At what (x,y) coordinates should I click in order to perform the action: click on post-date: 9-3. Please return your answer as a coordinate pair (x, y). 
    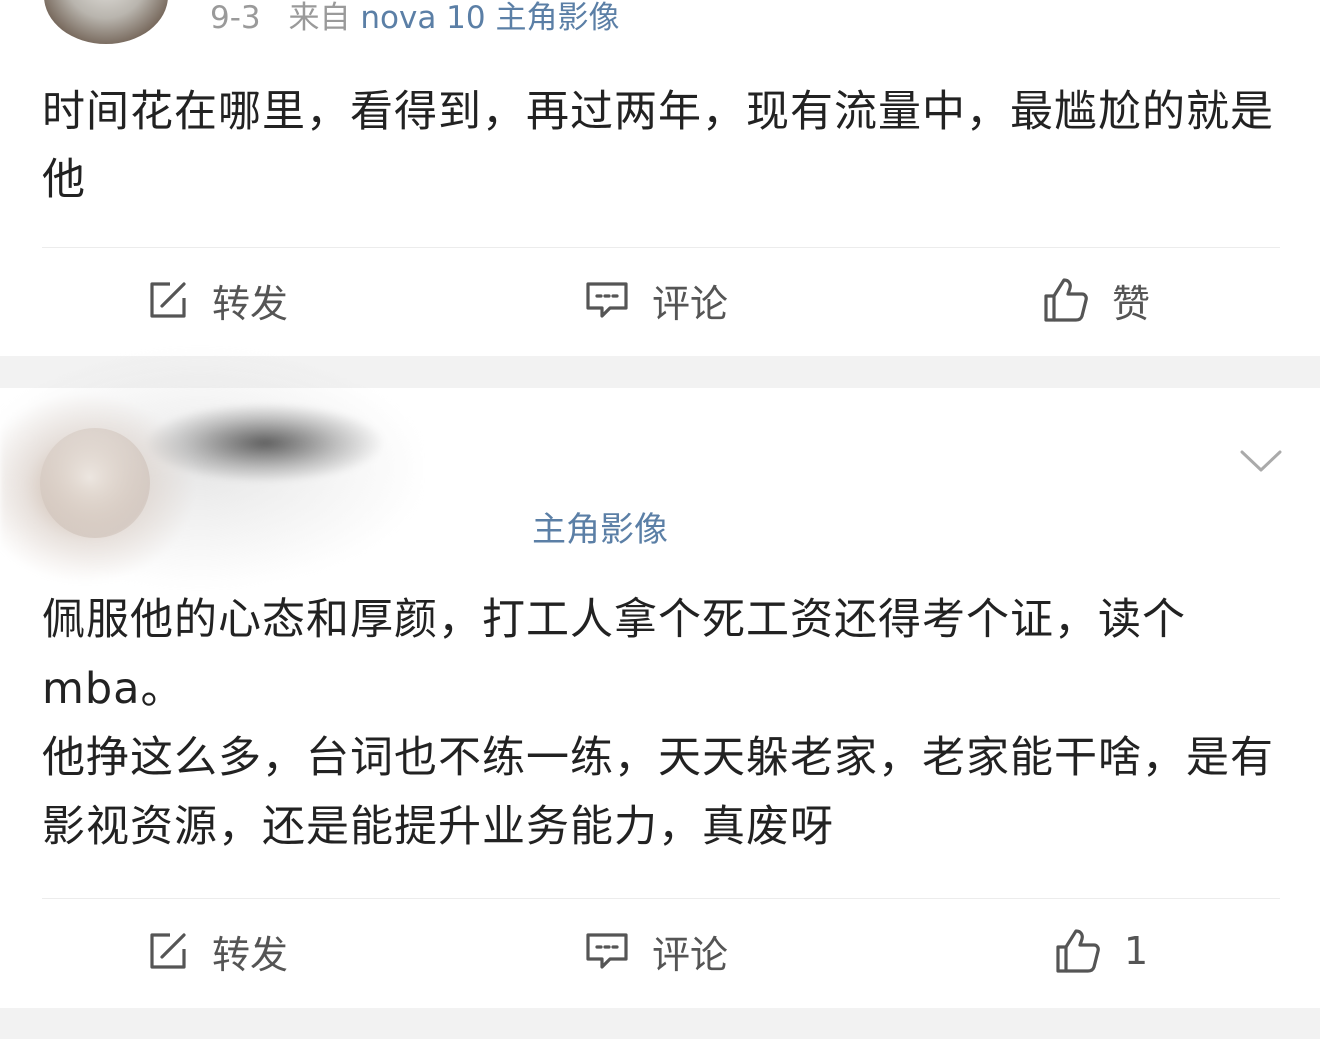
    Looking at the image, I should click on (235, 18).